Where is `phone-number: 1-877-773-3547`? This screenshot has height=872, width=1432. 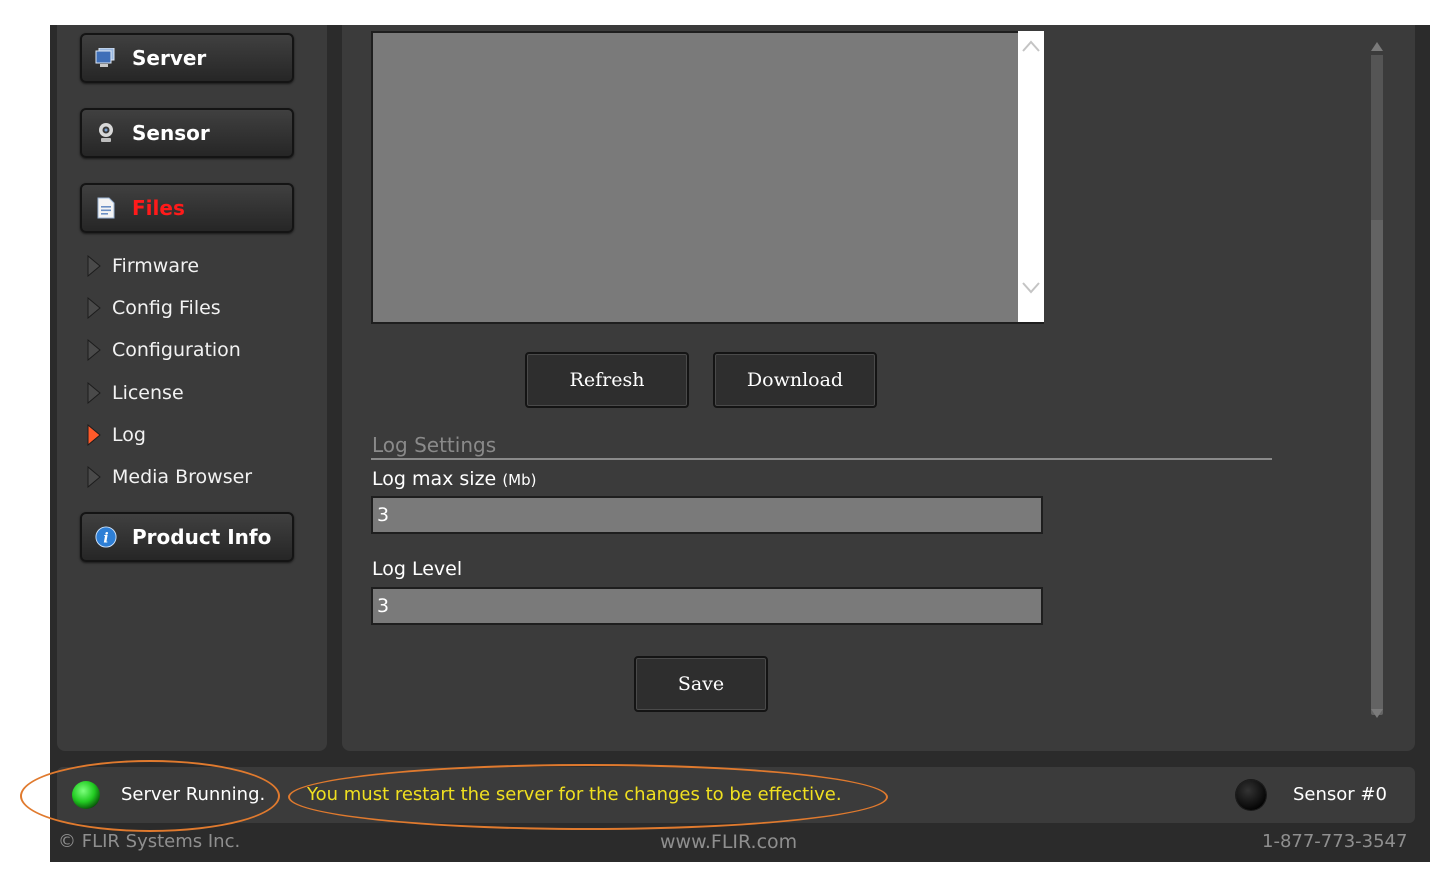
phone-number: 1-877-773-3547 is located at coordinates (1335, 841).